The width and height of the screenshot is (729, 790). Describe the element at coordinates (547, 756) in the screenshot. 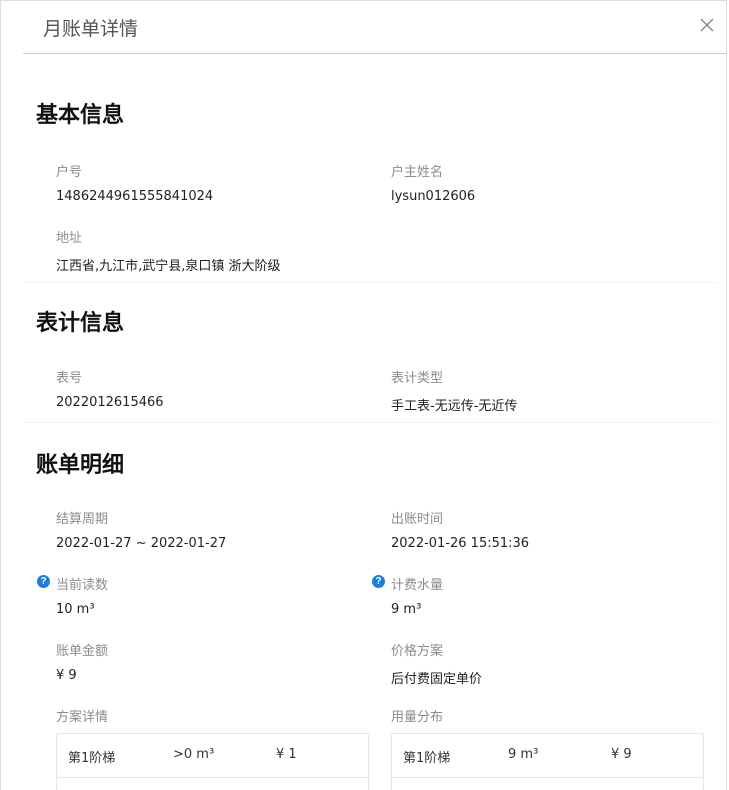

I see `table-row: 第1阶梯 9 m³ ¥ 9` at that location.